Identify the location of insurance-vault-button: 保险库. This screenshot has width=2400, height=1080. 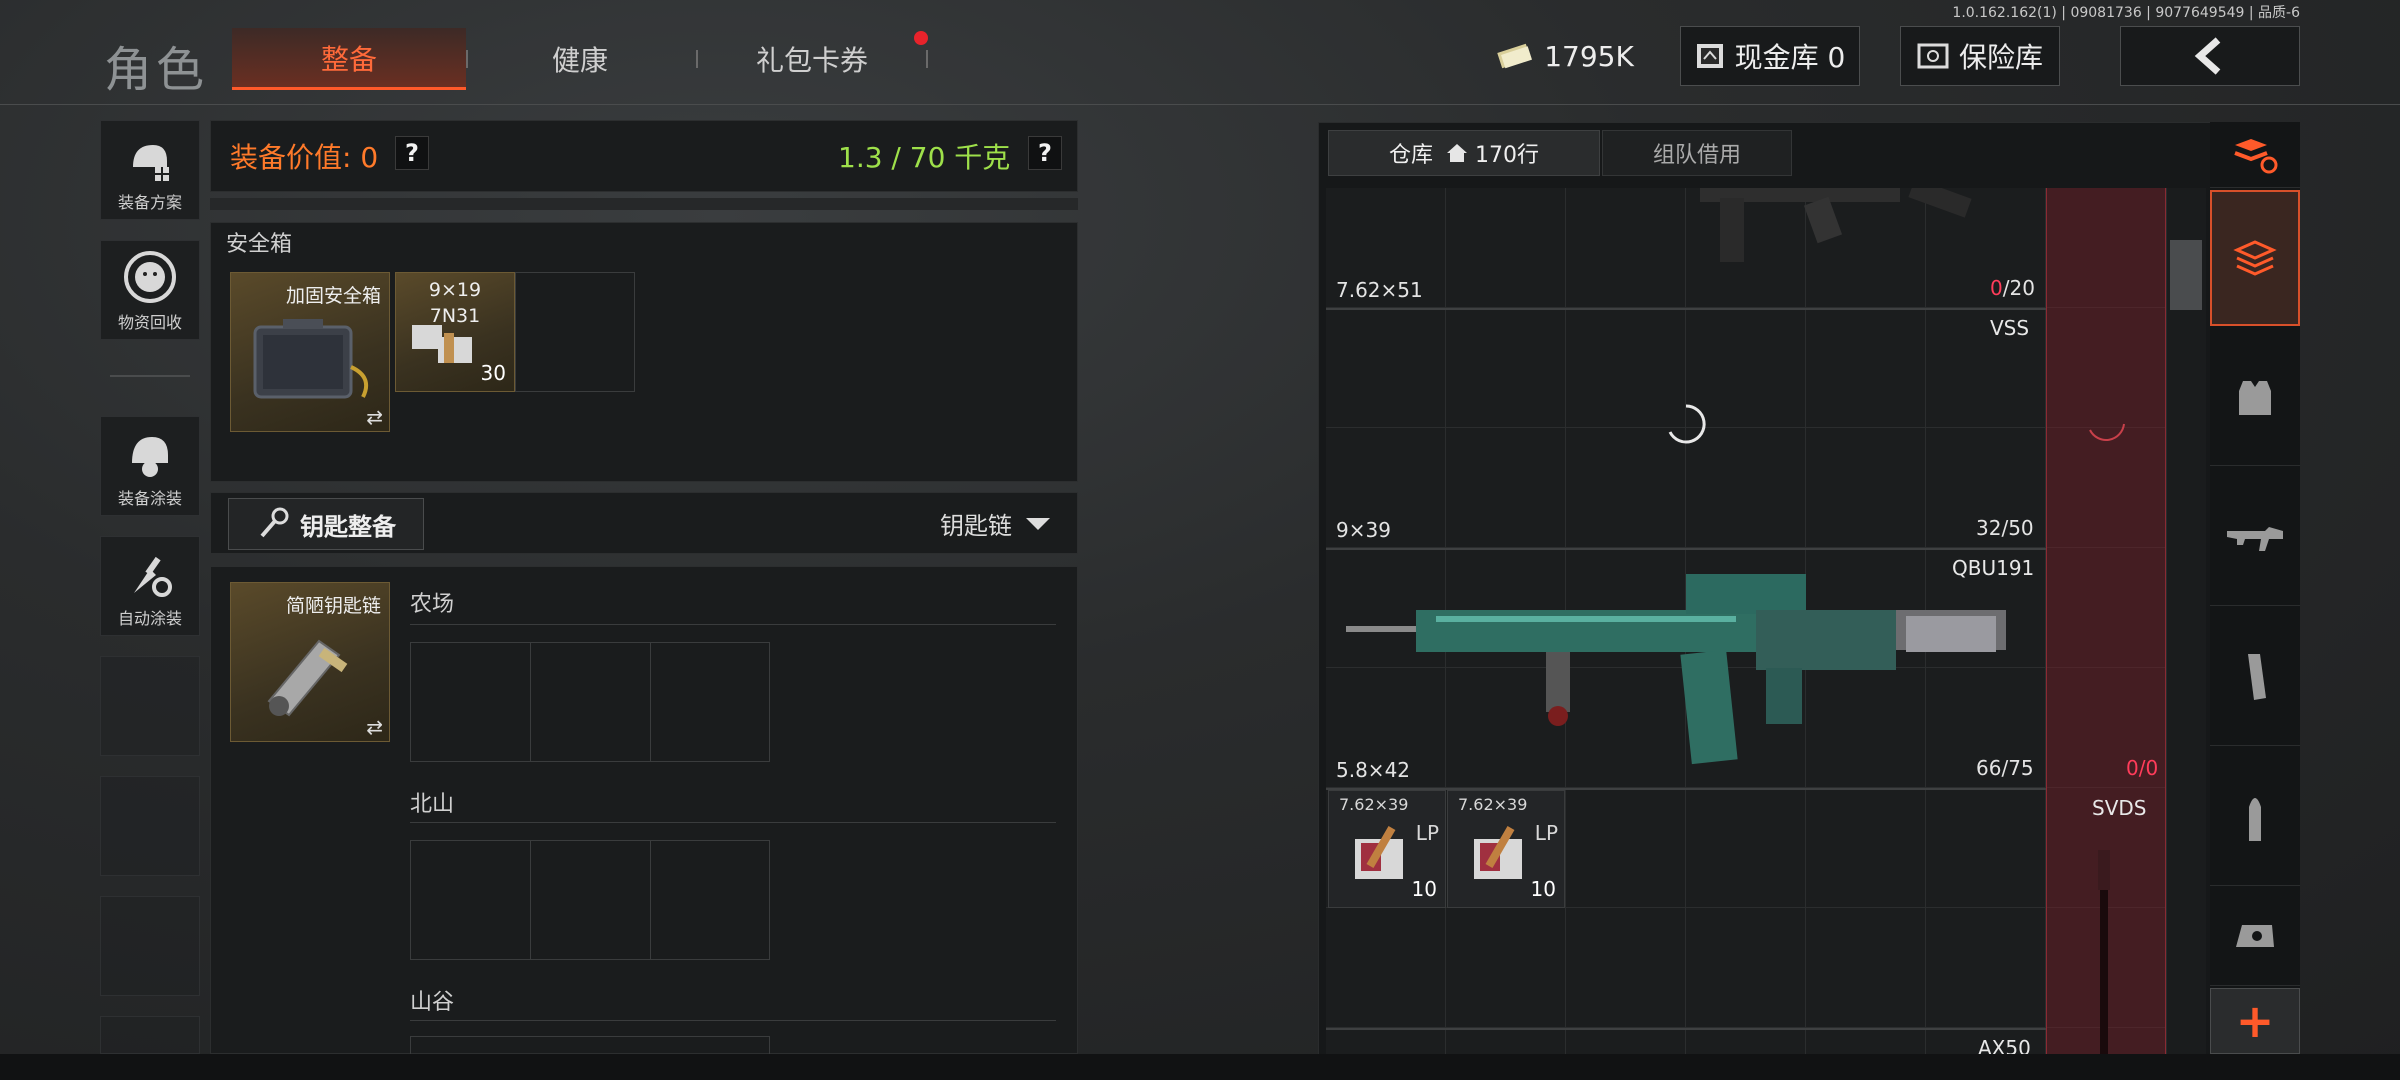
(1980, 56).